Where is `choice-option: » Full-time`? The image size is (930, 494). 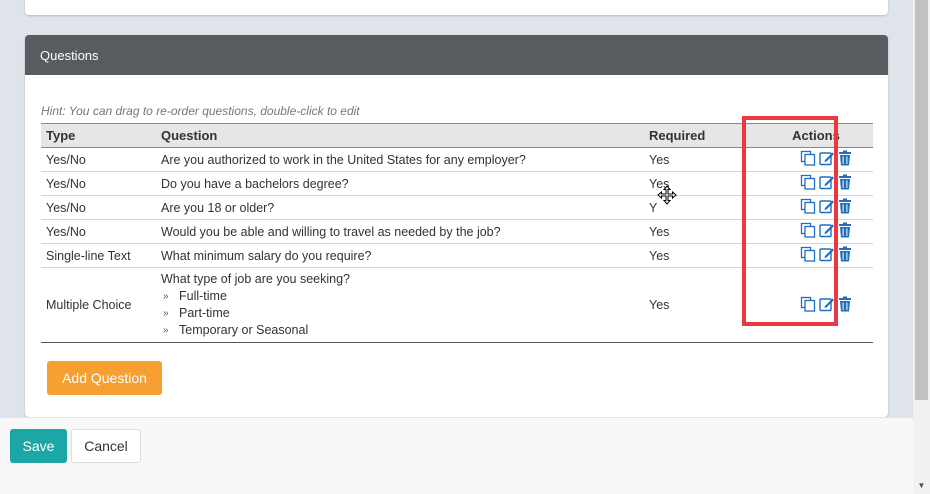
choice-option: » Full-time is located at coordinates (195, 296).